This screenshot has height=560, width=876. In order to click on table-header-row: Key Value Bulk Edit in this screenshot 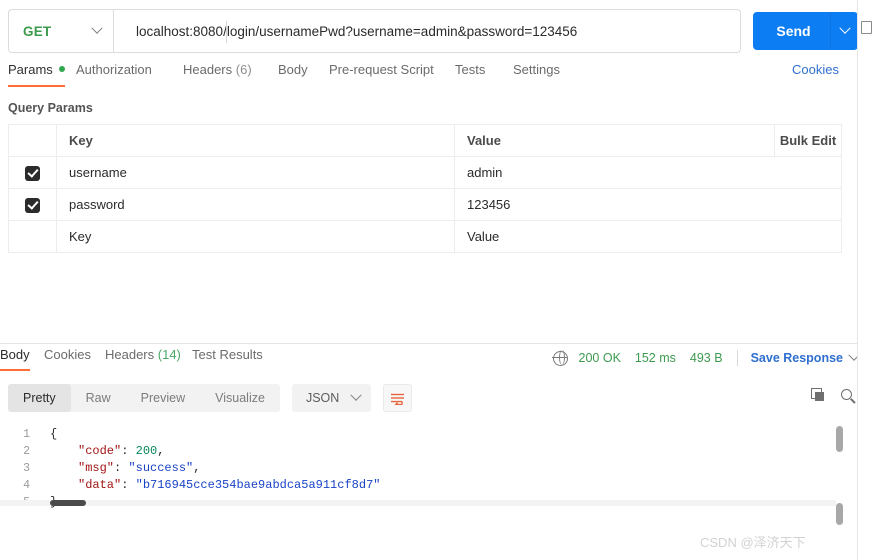, I will do `click(425, 140)`.